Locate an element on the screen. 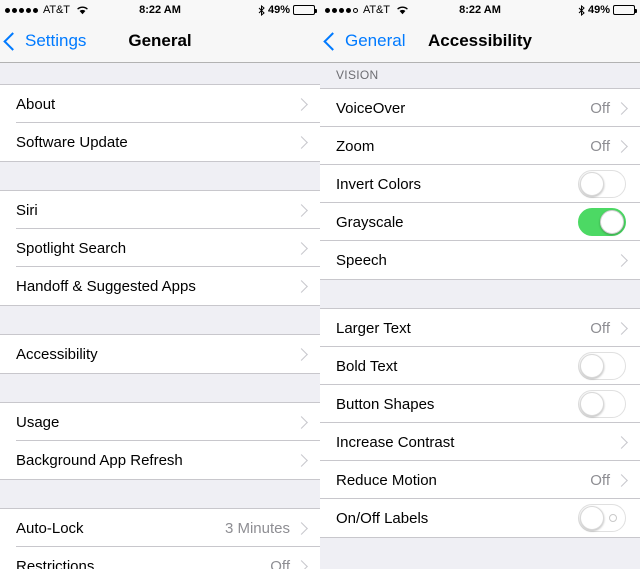 This screenshot has height=569, width=640. settings-row: Invert Colors is located at coordinates (480, 184).